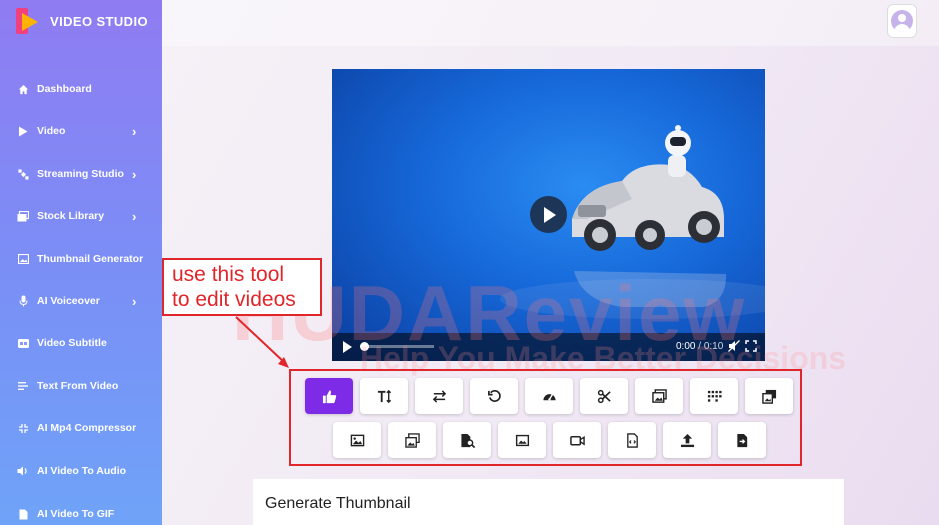  What do you see at coordinates (23, 89) in the screenshot?
I see `home-icon` at bounding box center [23, 89].